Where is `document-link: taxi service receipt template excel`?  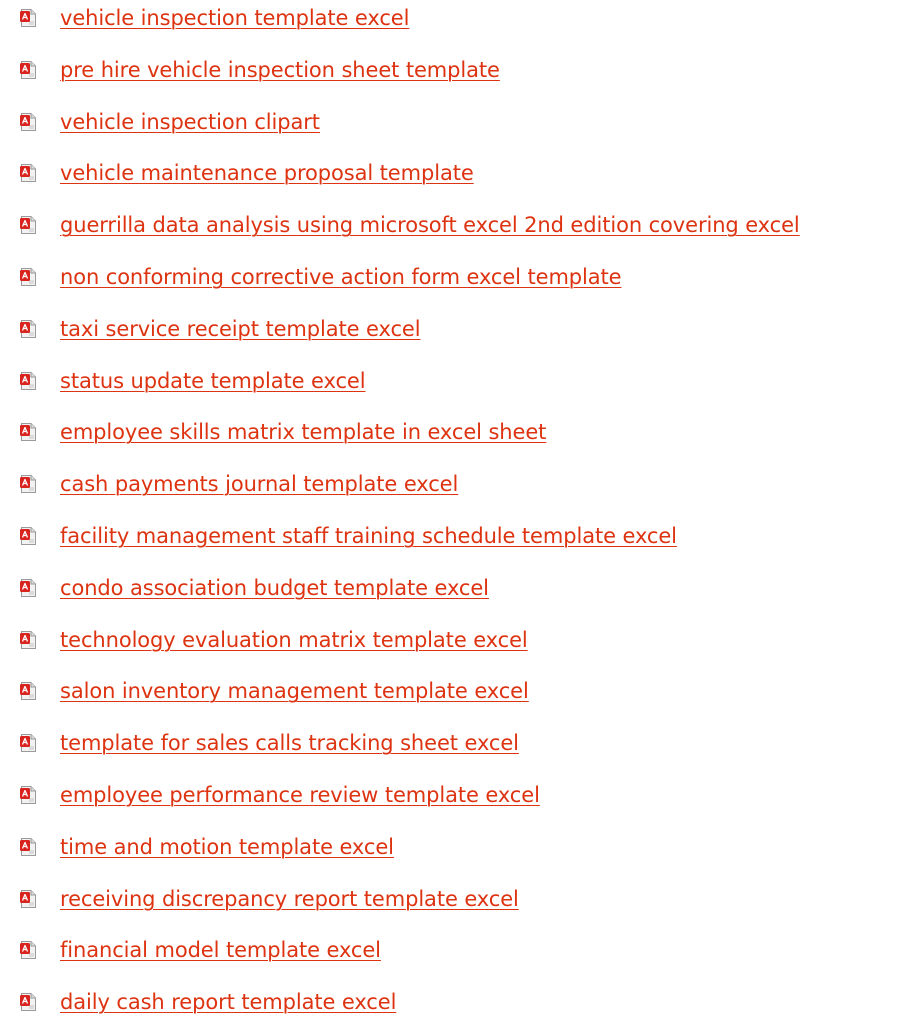
document-link: taxi service receipt template excel is located at coordinates (240, 329).